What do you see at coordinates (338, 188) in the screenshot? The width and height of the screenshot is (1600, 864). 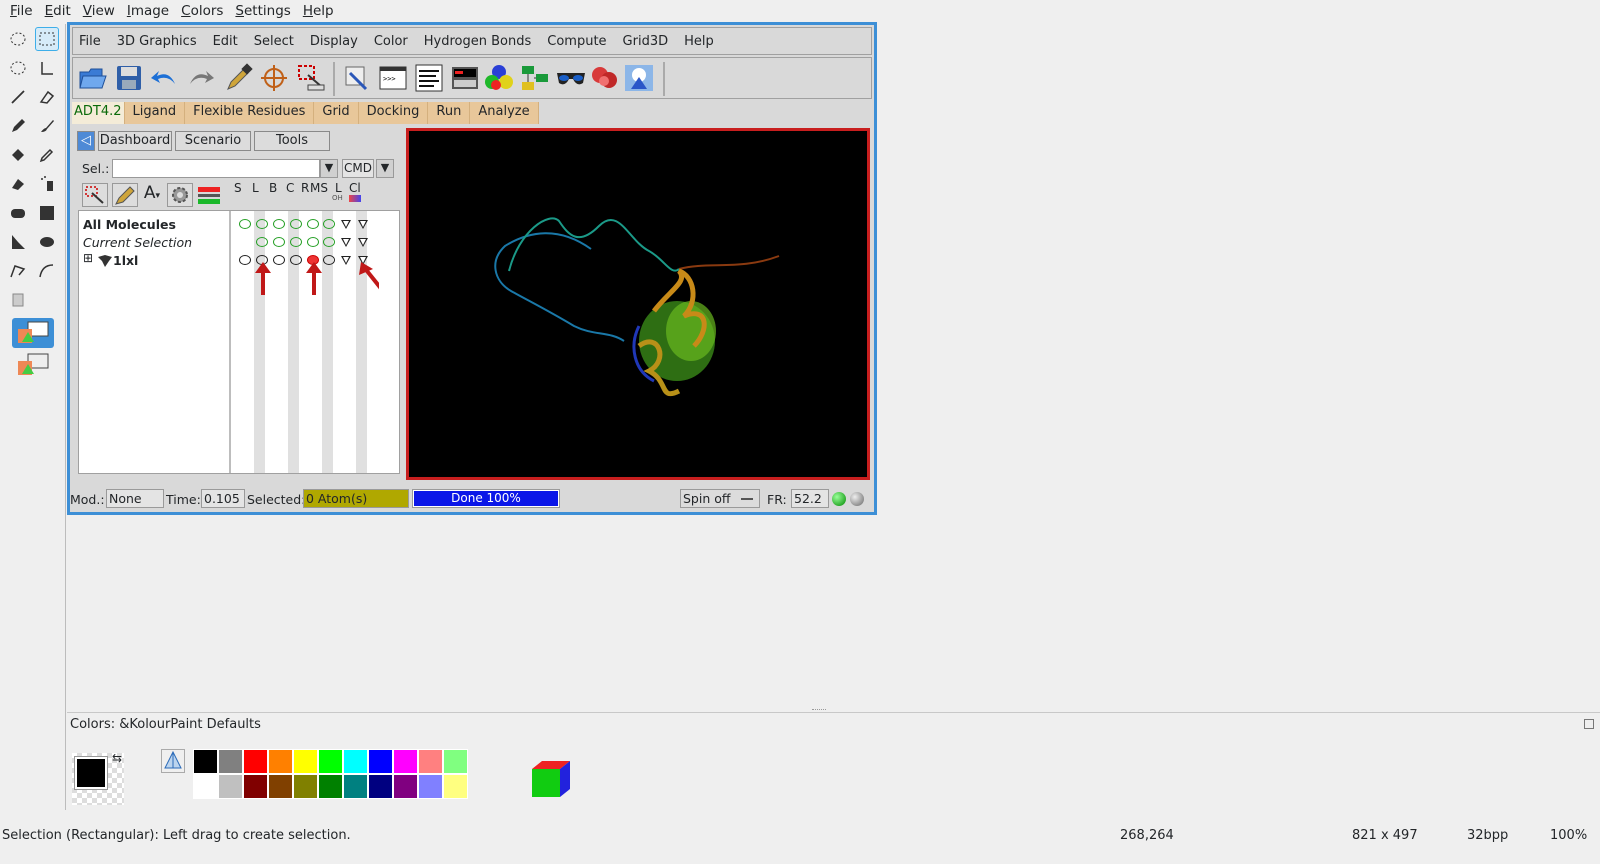 I see `column-header-l2: L` at bounding box center [338, 188].